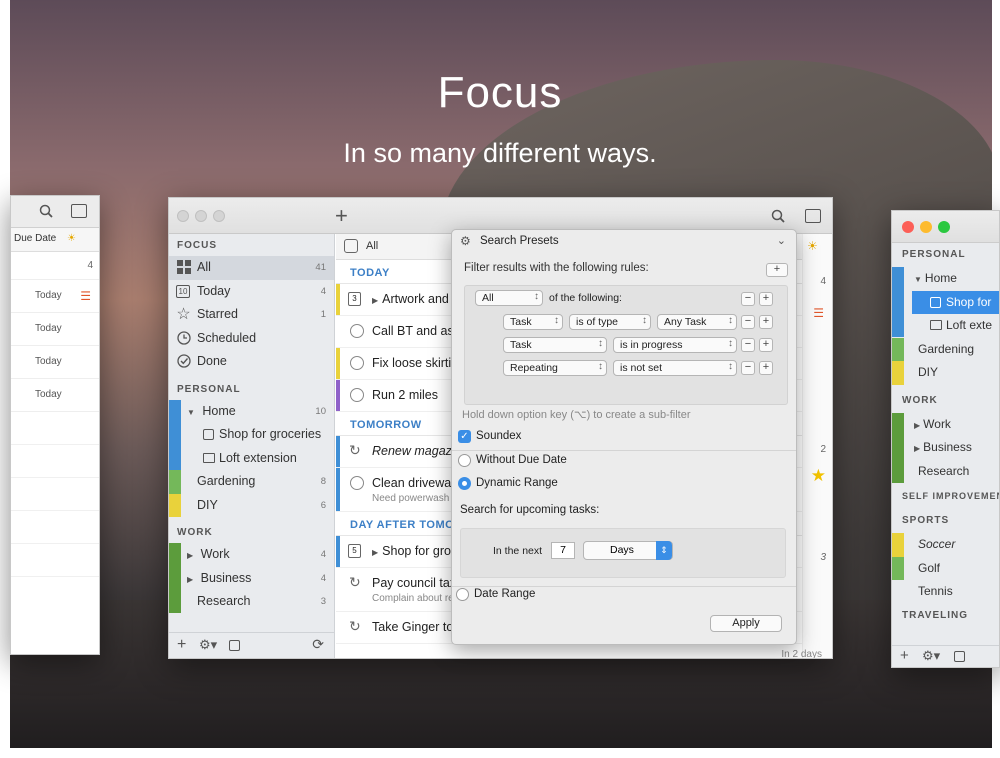 The height and width of the screenshot is (758, 1000). What do you see at coordinates (35, 238) in the screenshot?
I see `sort-label: Due Date` at bounding box center [35, 238].